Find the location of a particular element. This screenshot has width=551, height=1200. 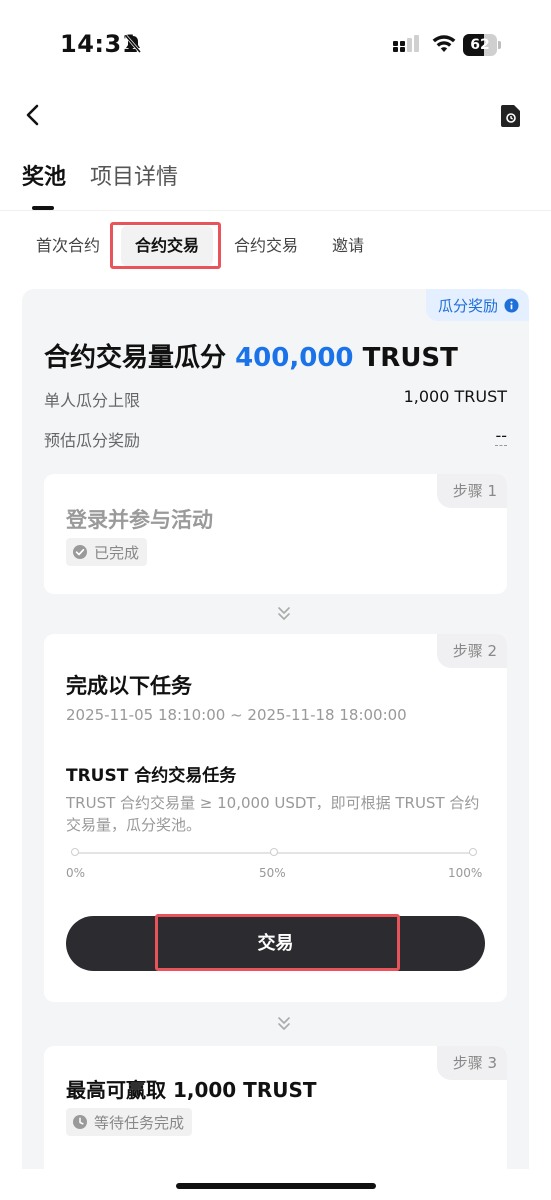

progress-label-0: 0% is located at coordinates (76, 873).